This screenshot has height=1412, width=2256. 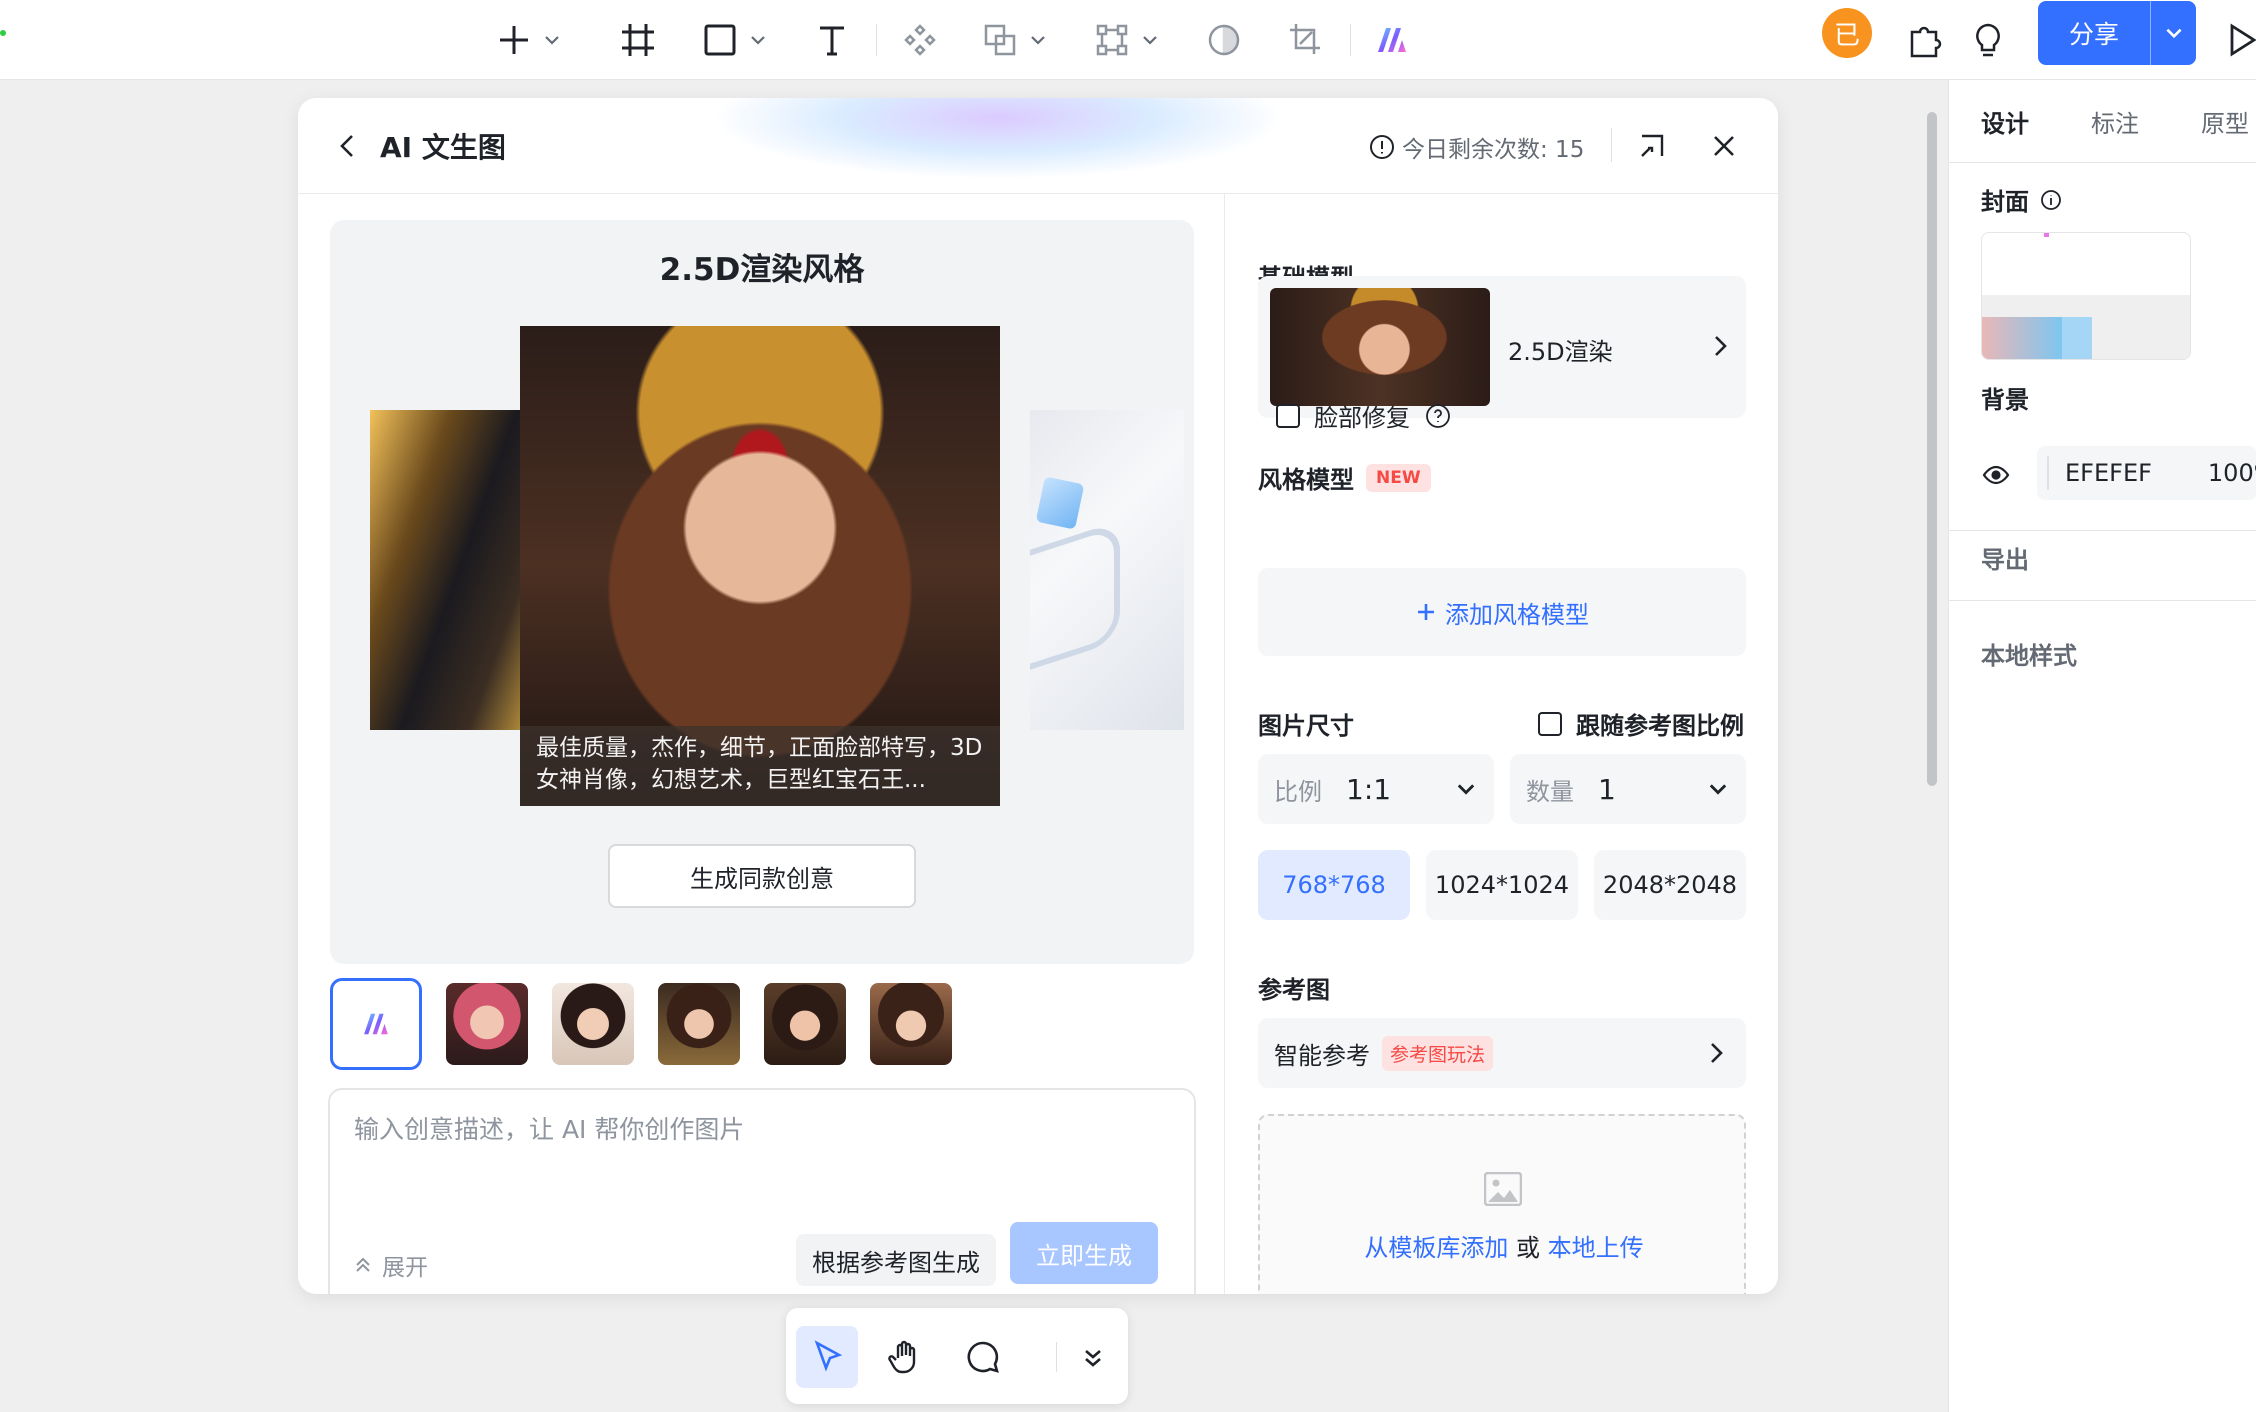 I want to click on add-tool-button, so click(x=528, y=40).